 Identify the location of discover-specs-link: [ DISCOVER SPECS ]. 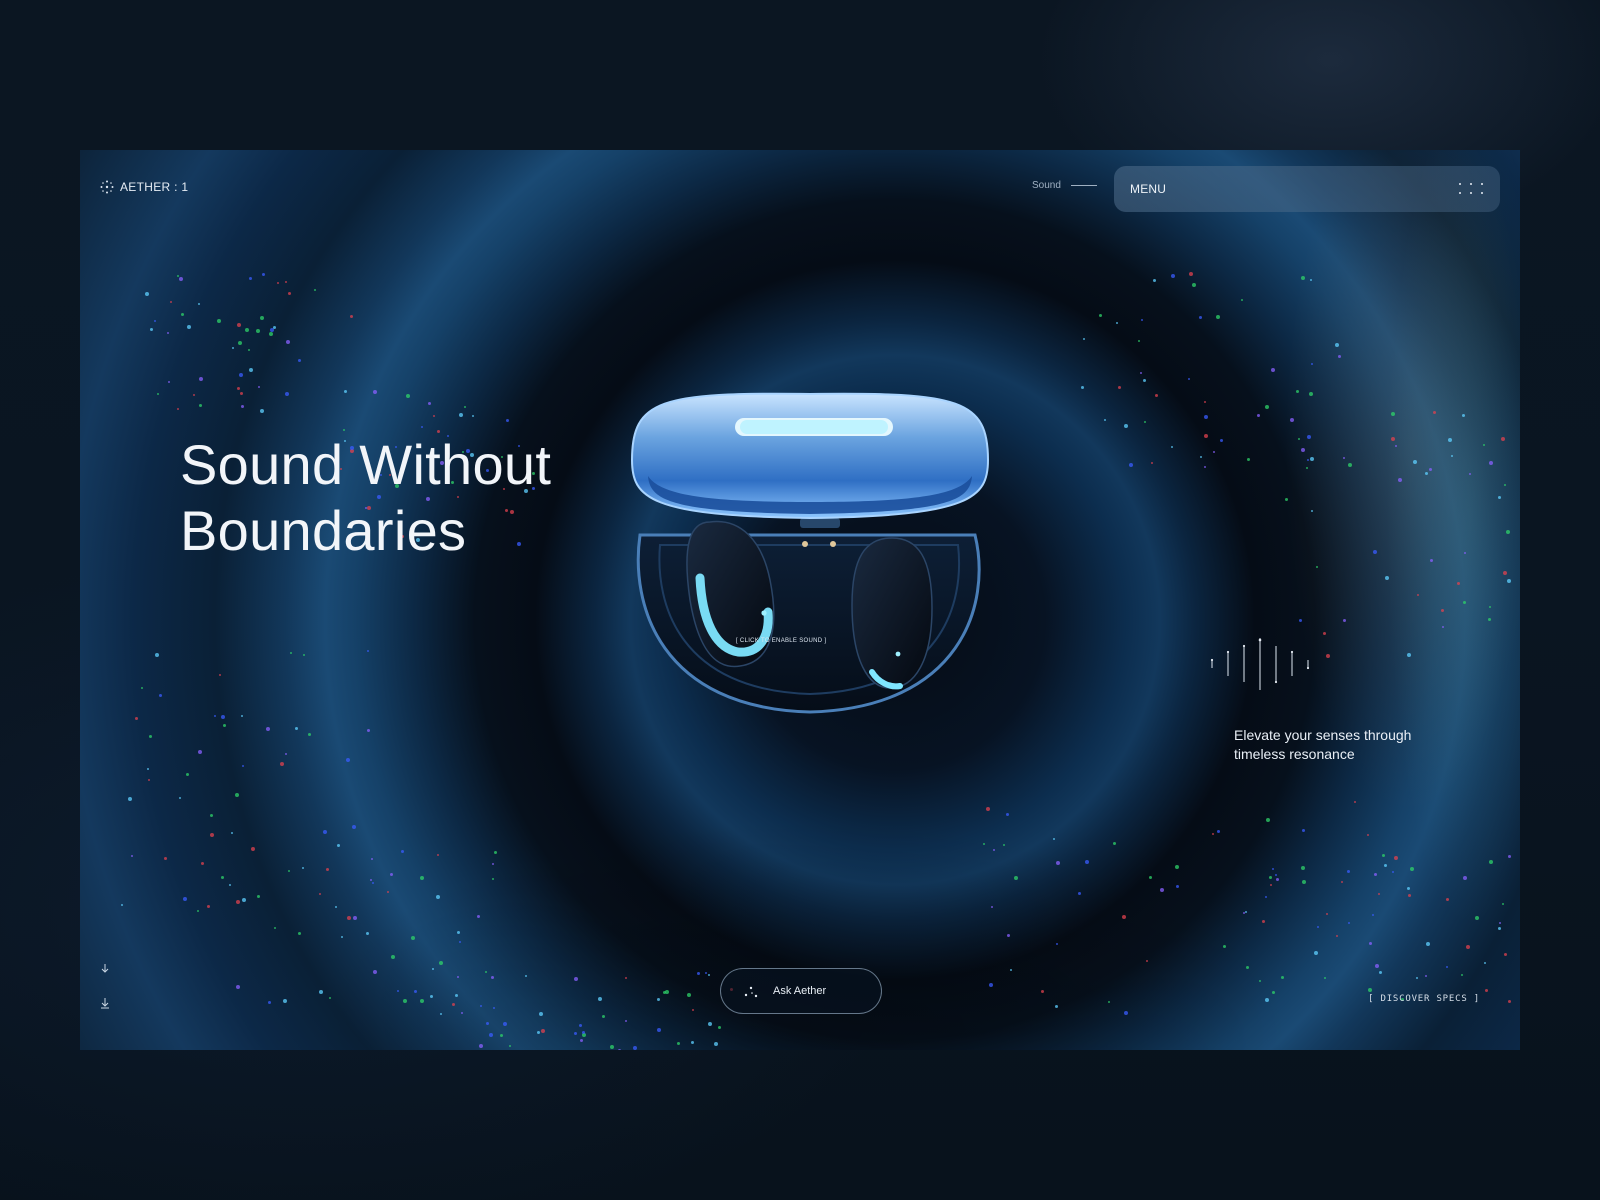
(1415, 999).